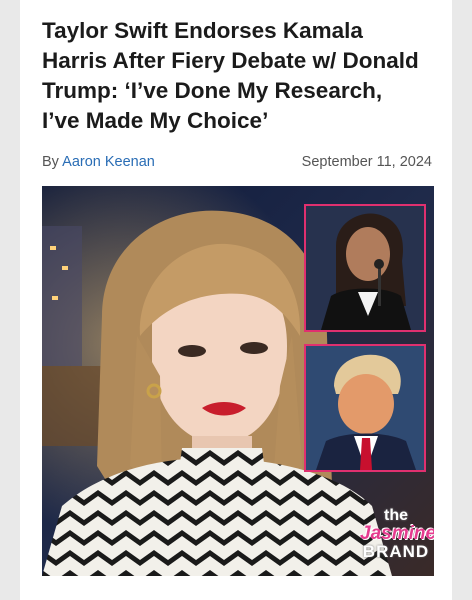  I want to click on watermark-the: the, so click(396, 515).